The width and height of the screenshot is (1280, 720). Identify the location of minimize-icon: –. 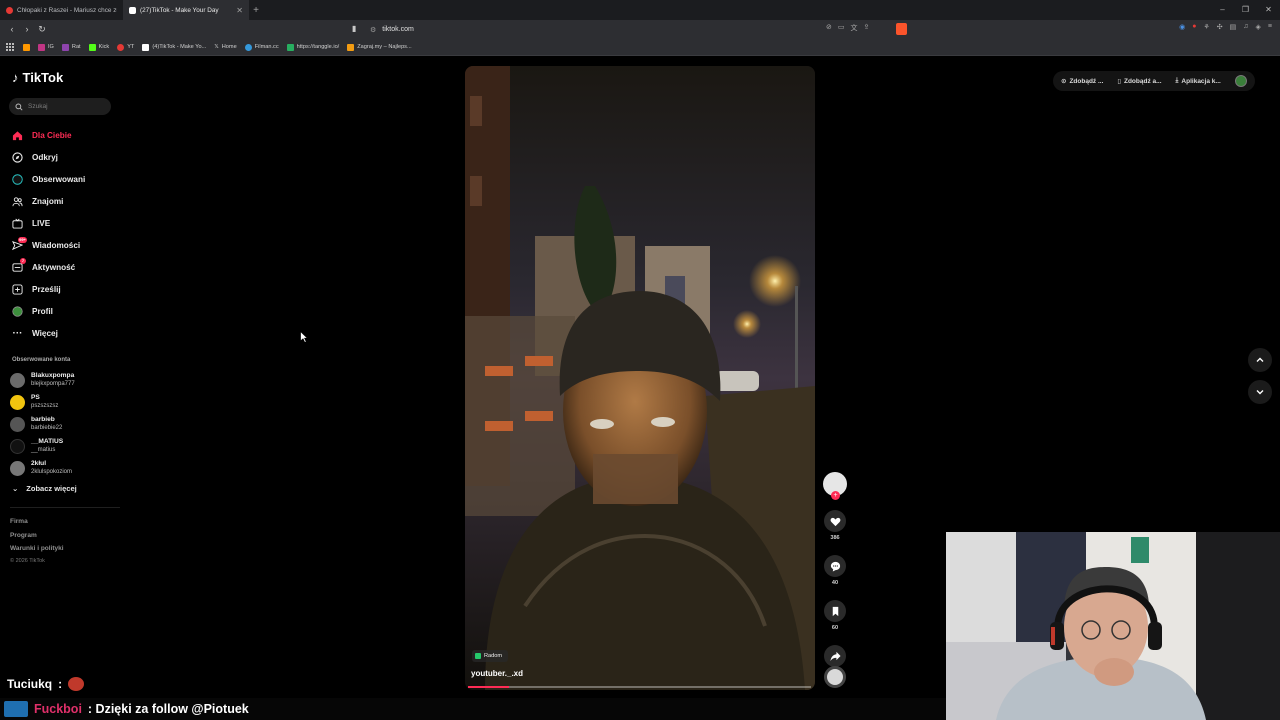
(1222, 10).